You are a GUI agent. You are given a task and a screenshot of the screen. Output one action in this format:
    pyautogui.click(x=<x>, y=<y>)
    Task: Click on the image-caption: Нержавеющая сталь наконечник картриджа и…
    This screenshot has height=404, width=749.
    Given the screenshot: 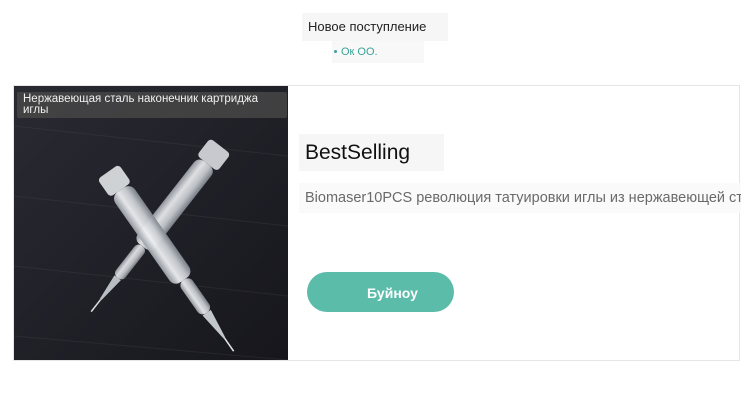 What is the action you would take?
    pyautogui.click(x=152, y=105)
    